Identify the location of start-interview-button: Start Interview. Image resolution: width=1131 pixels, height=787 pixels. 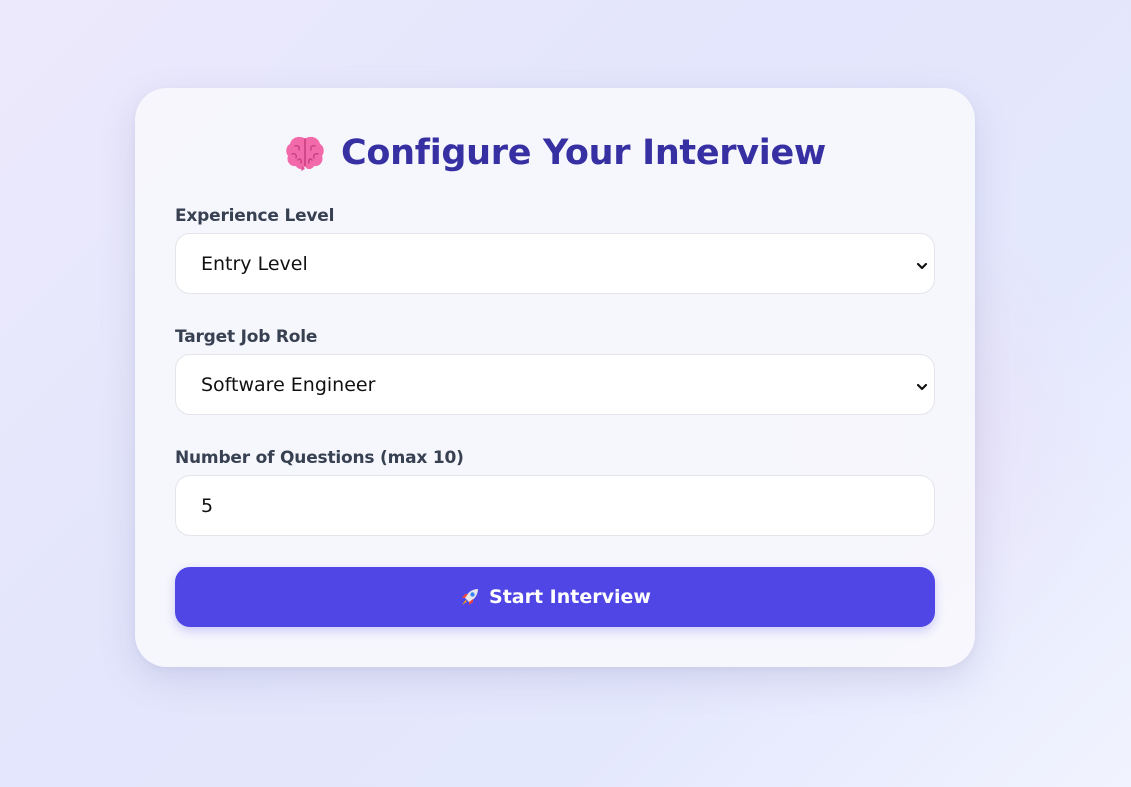
(555, 597).